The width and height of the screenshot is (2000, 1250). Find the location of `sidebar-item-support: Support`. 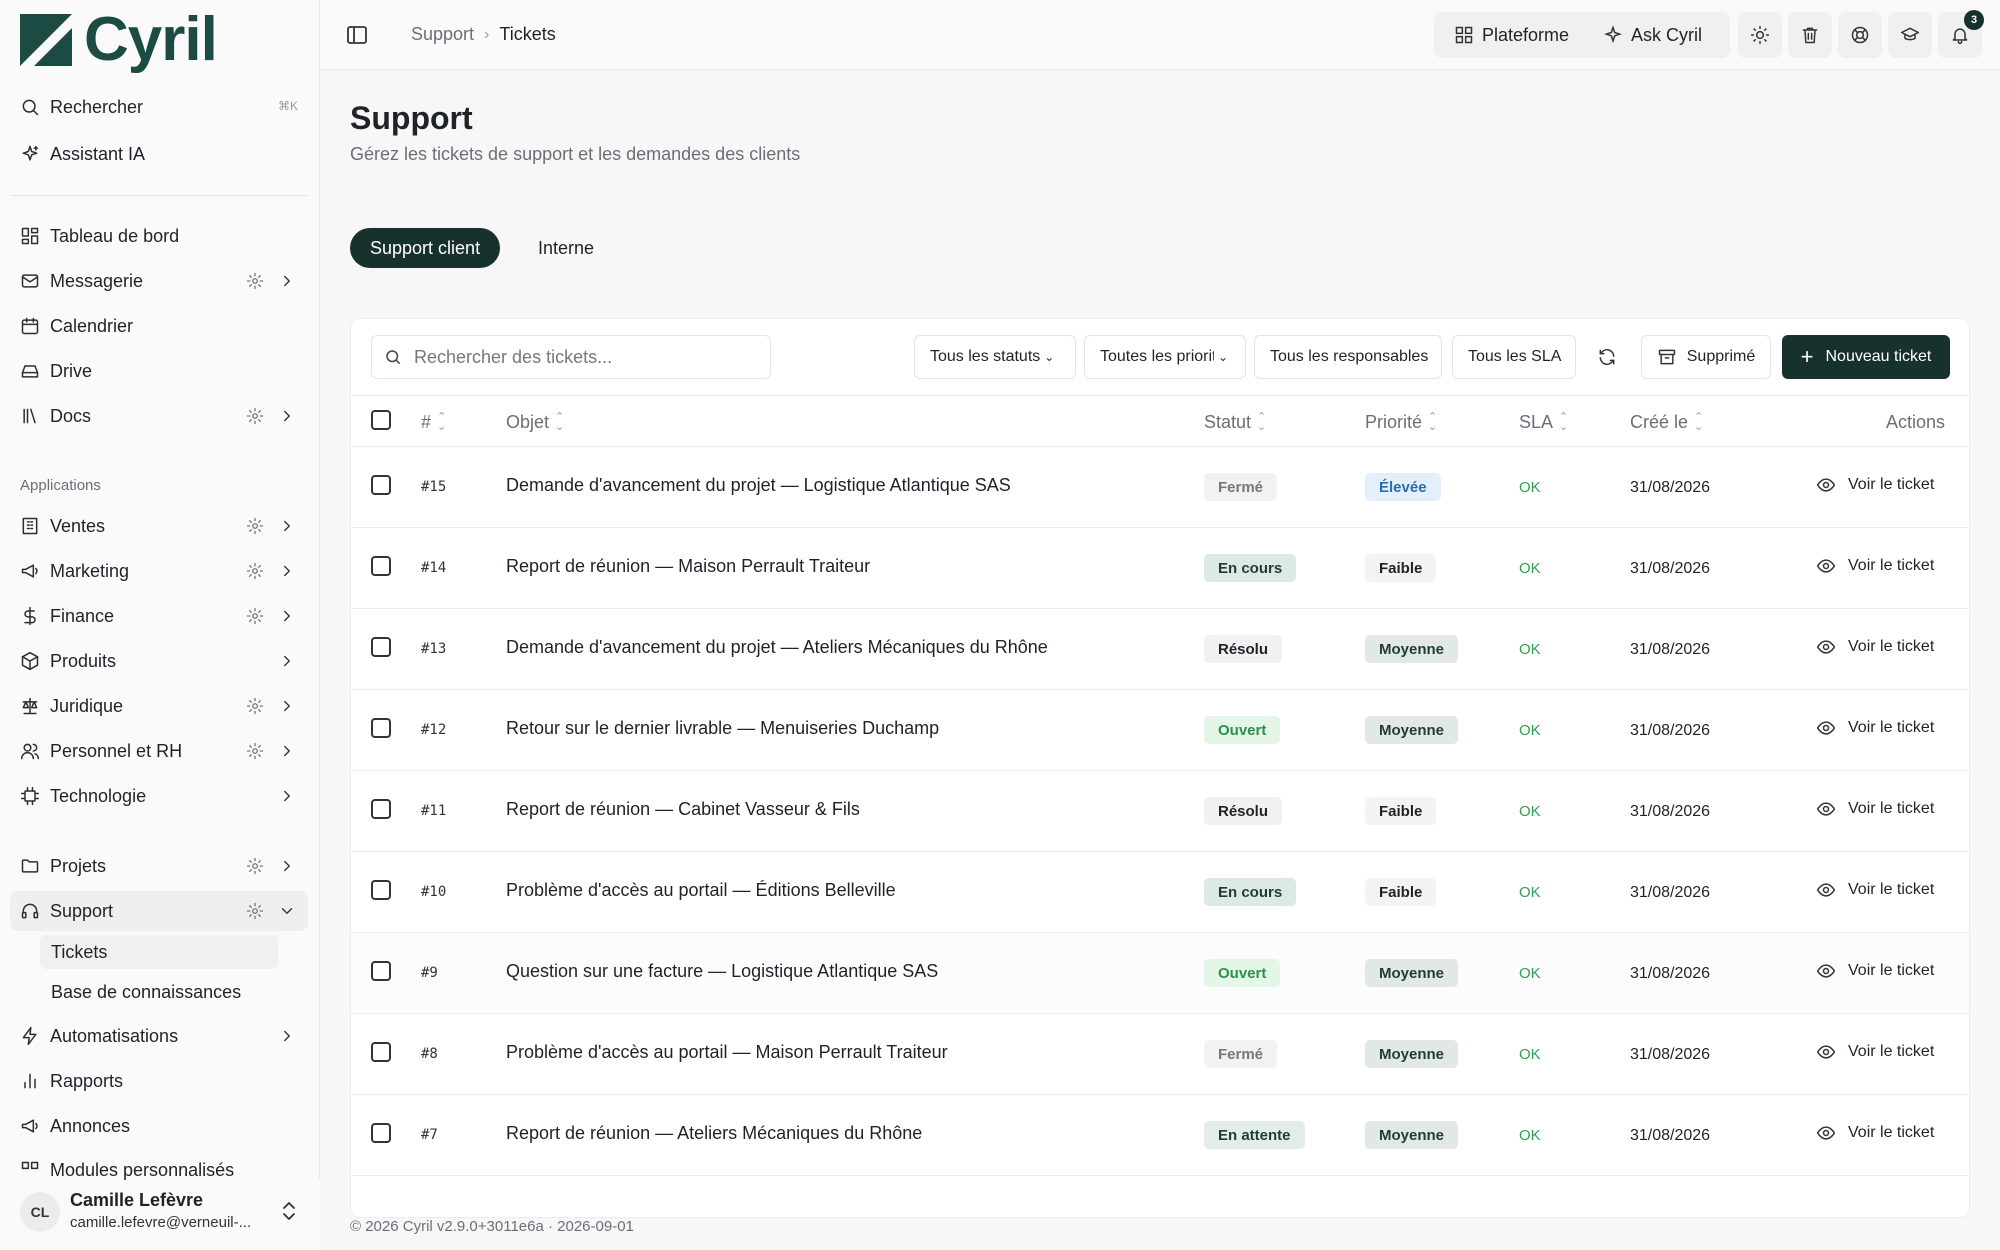

sidebar-item-support: Support is located at coordinates (159, 911).